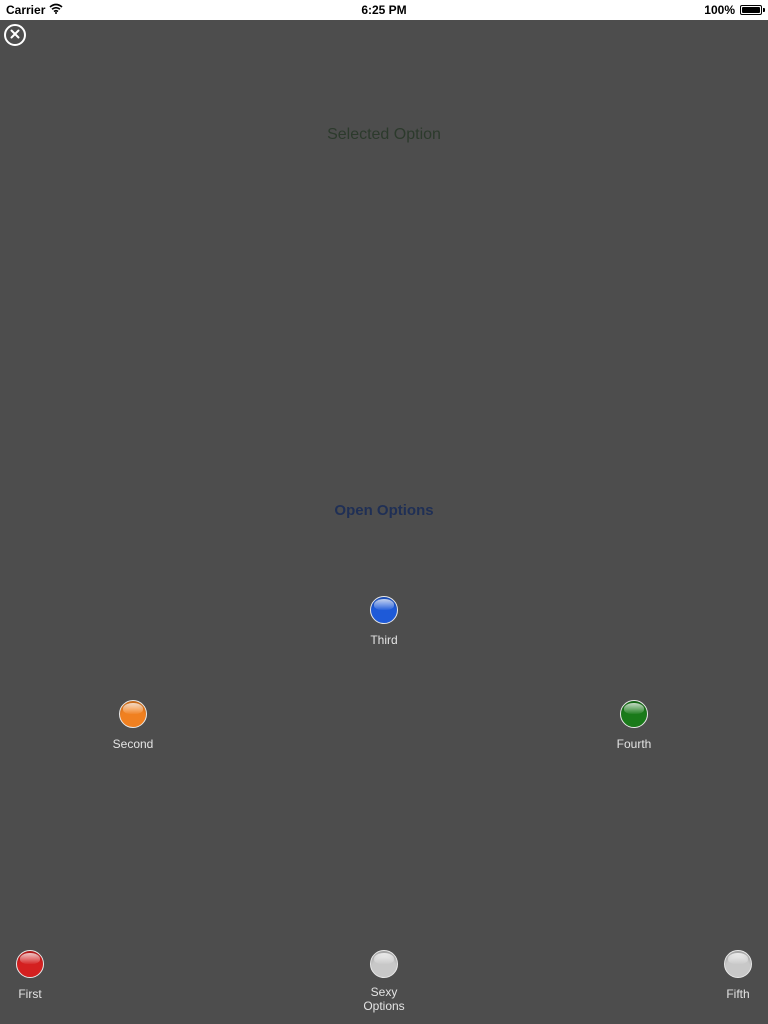 Image resolution: width=768 pixels, height=1024 pixels. Describe the element at coordinates (634, 714) in the screenshot. I see `fourth-orb-icon` at that location.